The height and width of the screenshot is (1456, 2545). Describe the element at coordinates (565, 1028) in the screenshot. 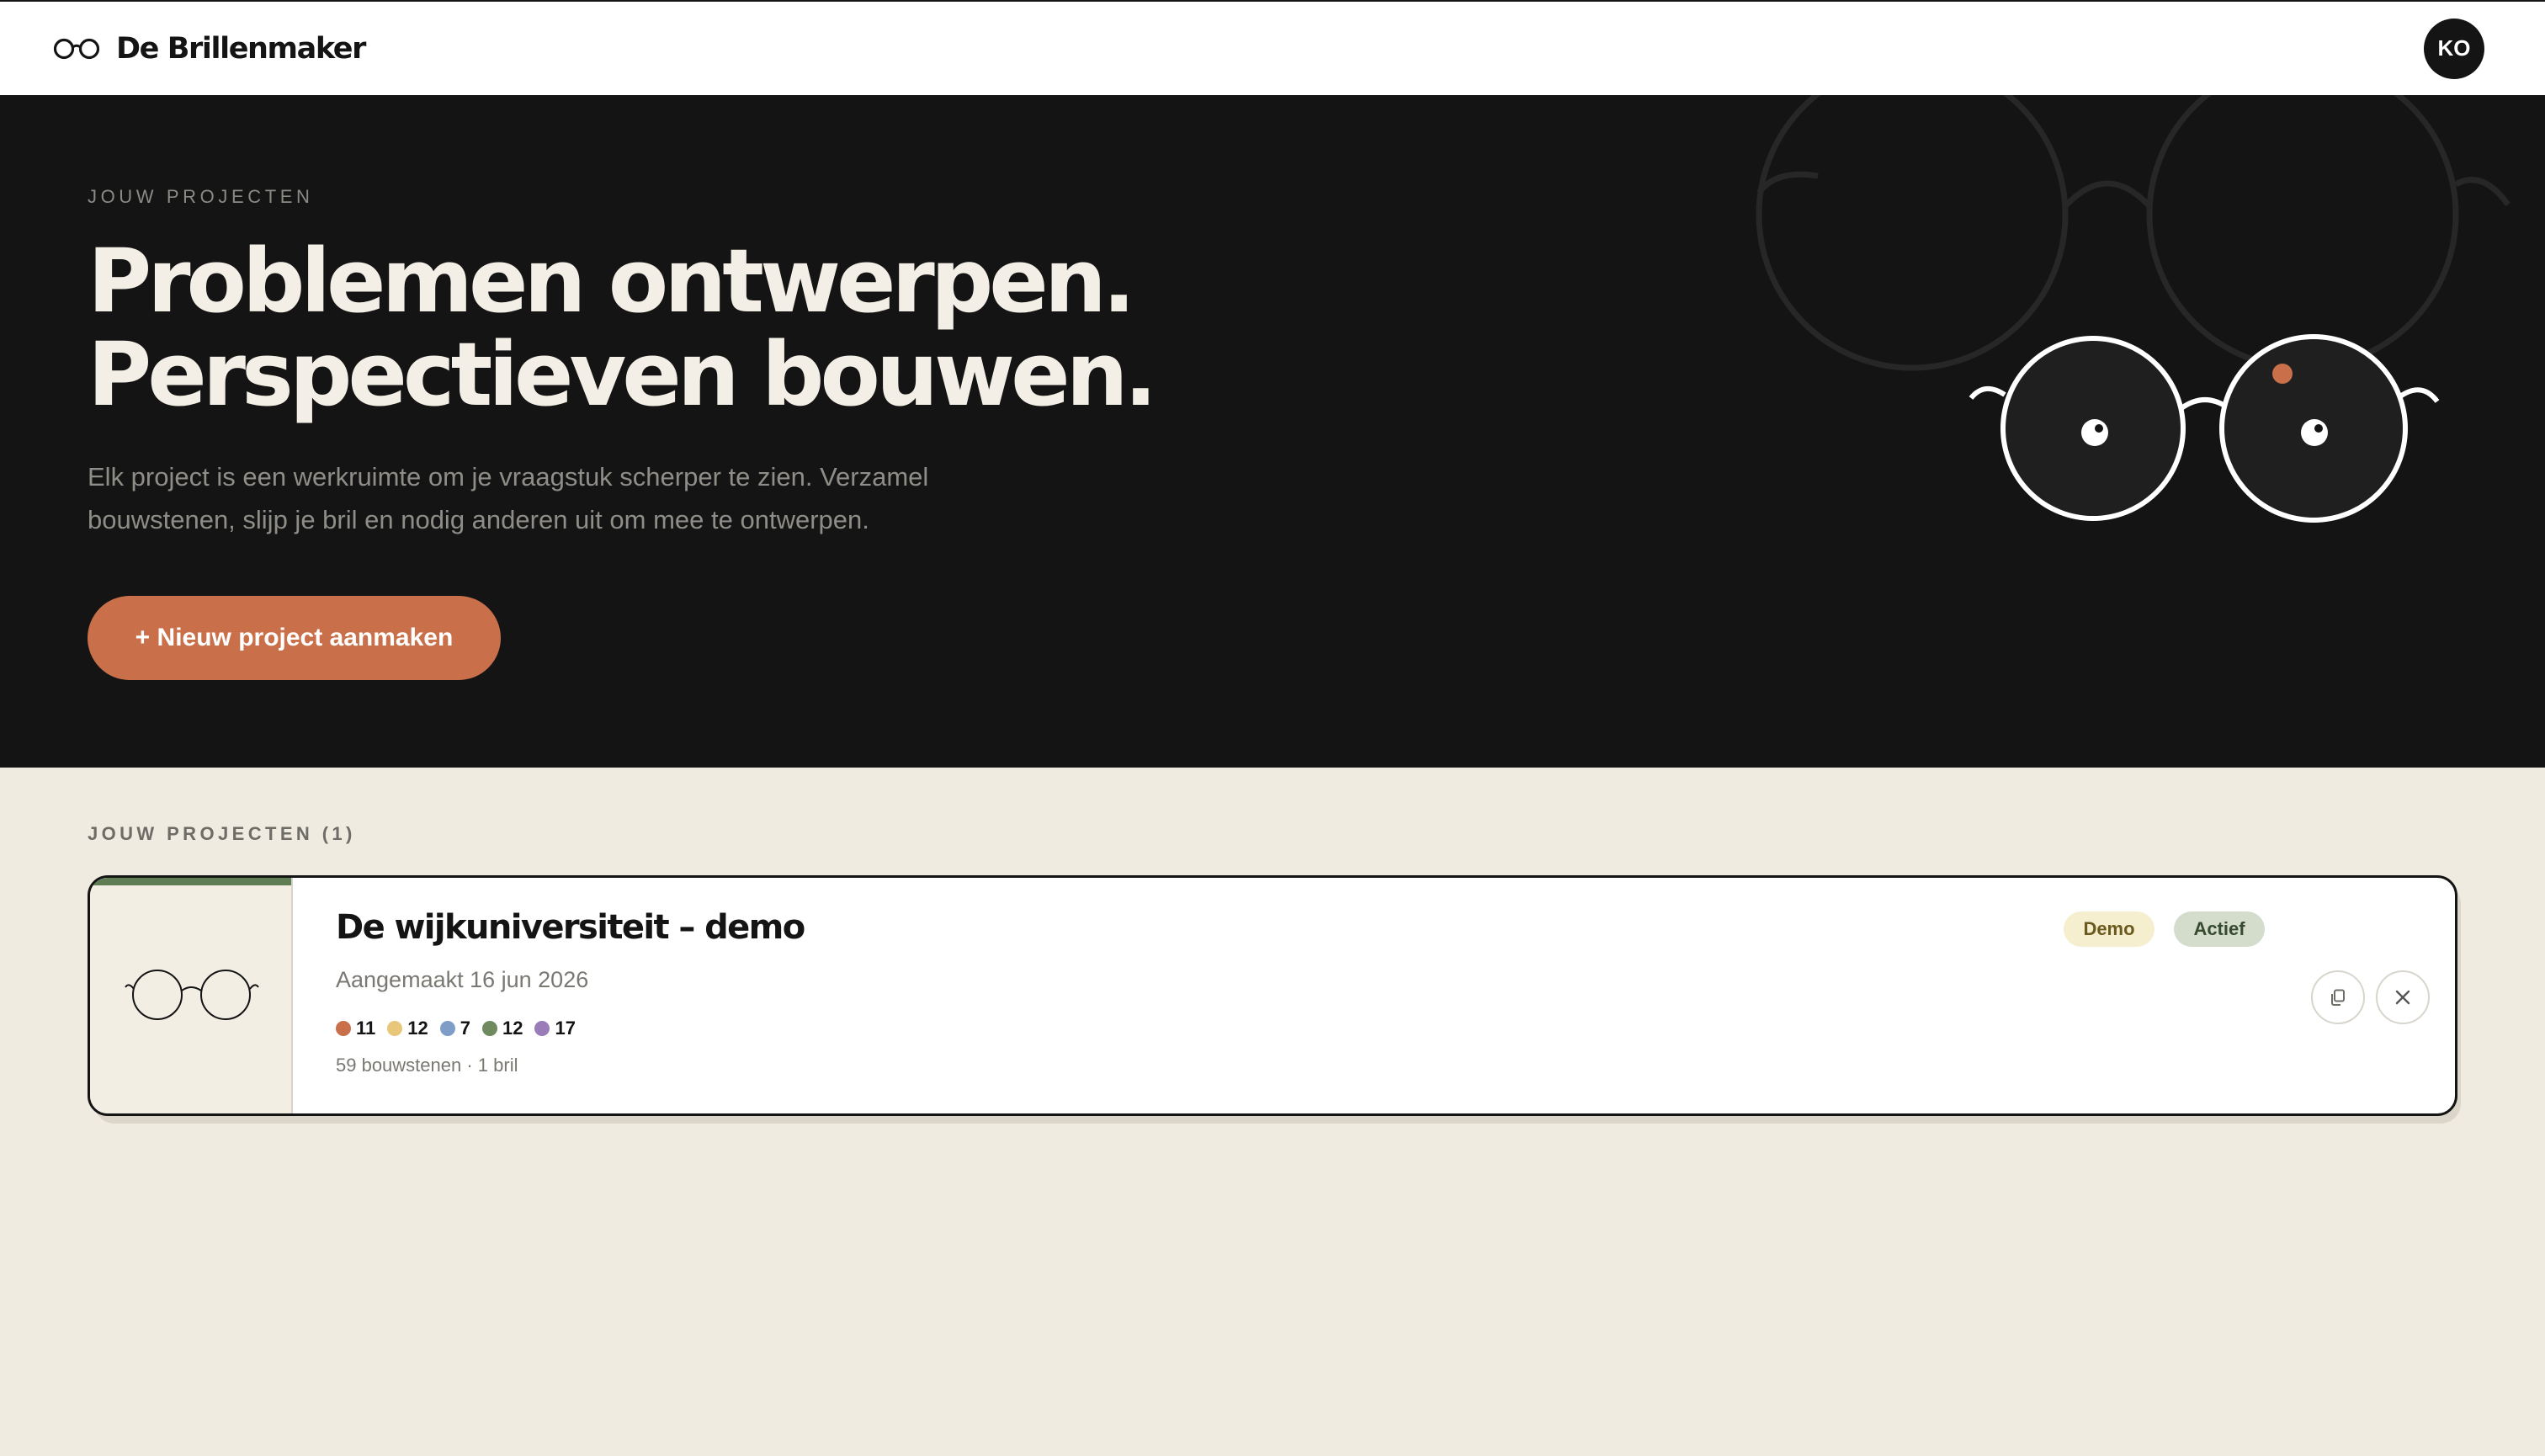

I see `count-value: 17` at that location.